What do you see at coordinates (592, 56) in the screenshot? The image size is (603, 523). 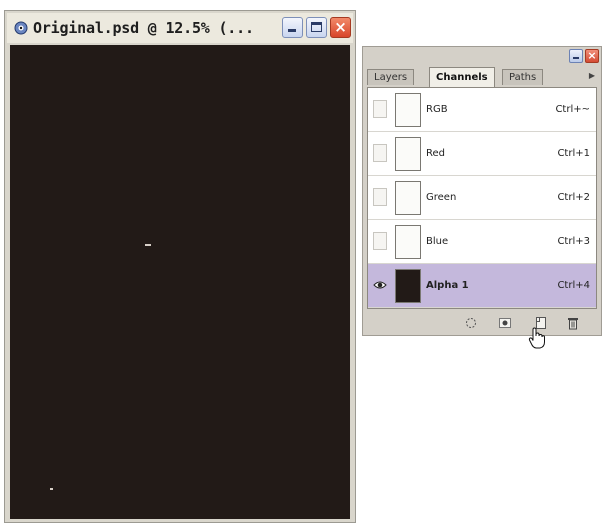 I see `palette-close-button: ×` at bounding box center [592, 56].